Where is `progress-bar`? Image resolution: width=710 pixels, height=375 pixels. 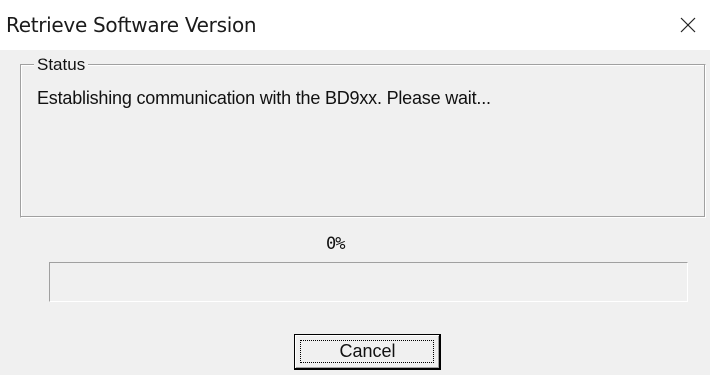
progress-bar is located at coordinates (368, 282).